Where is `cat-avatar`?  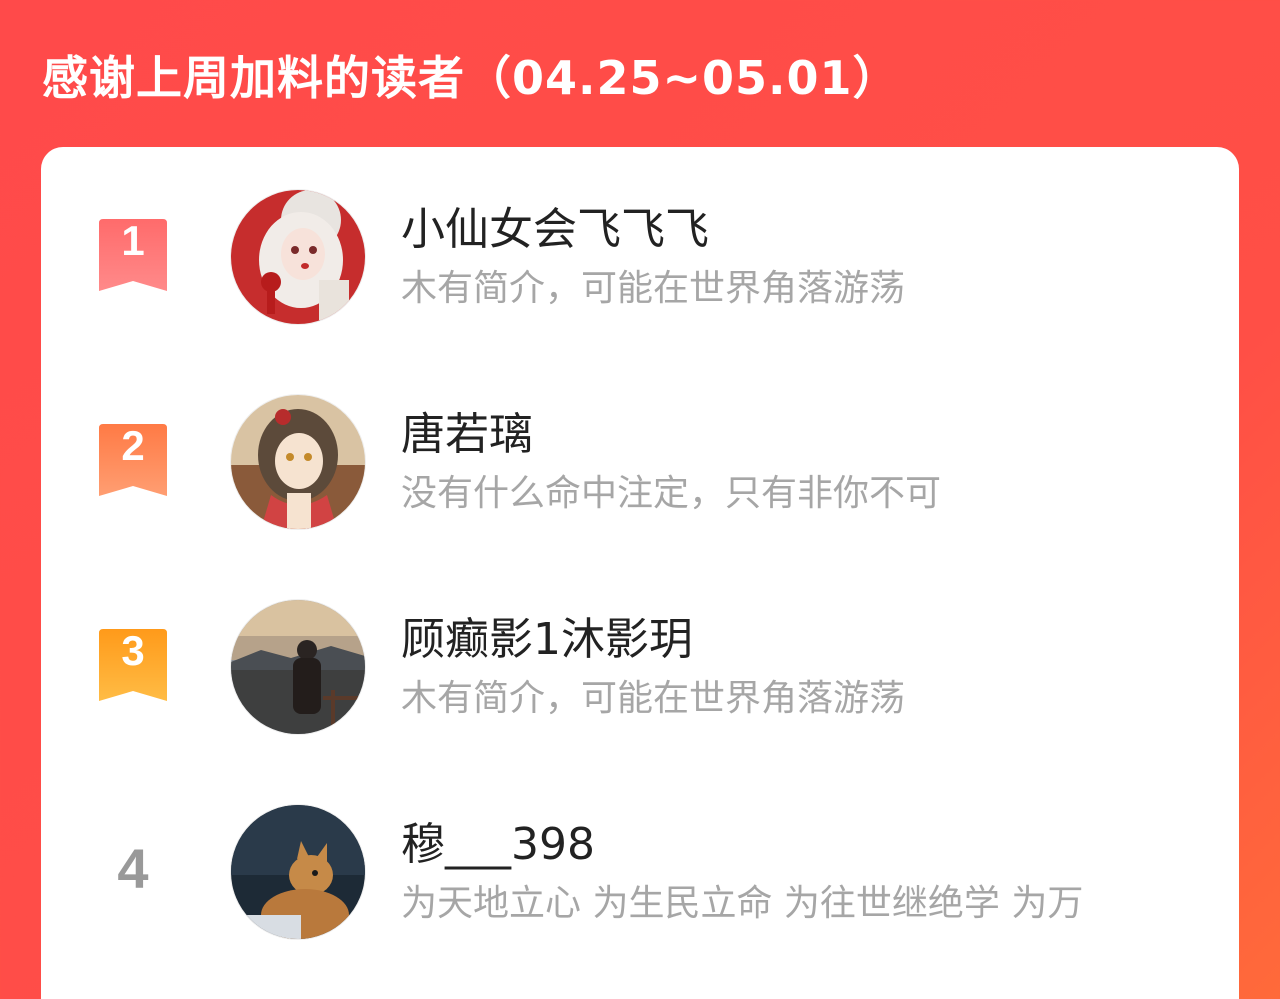
cat-avatar is located at coordinates (298, 872).